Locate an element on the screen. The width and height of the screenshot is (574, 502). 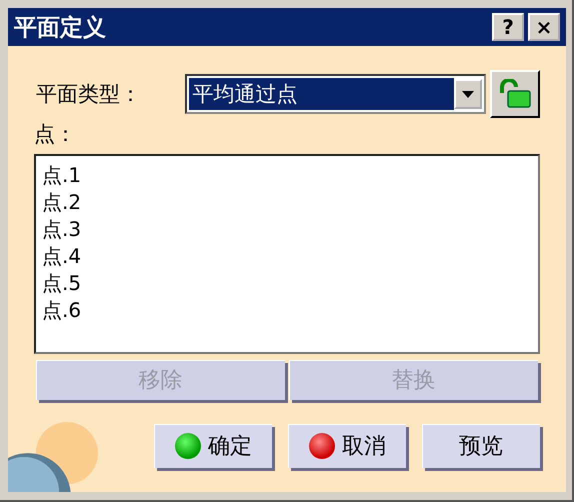
list-item: 点.5 is located at coordinates (287, 283).